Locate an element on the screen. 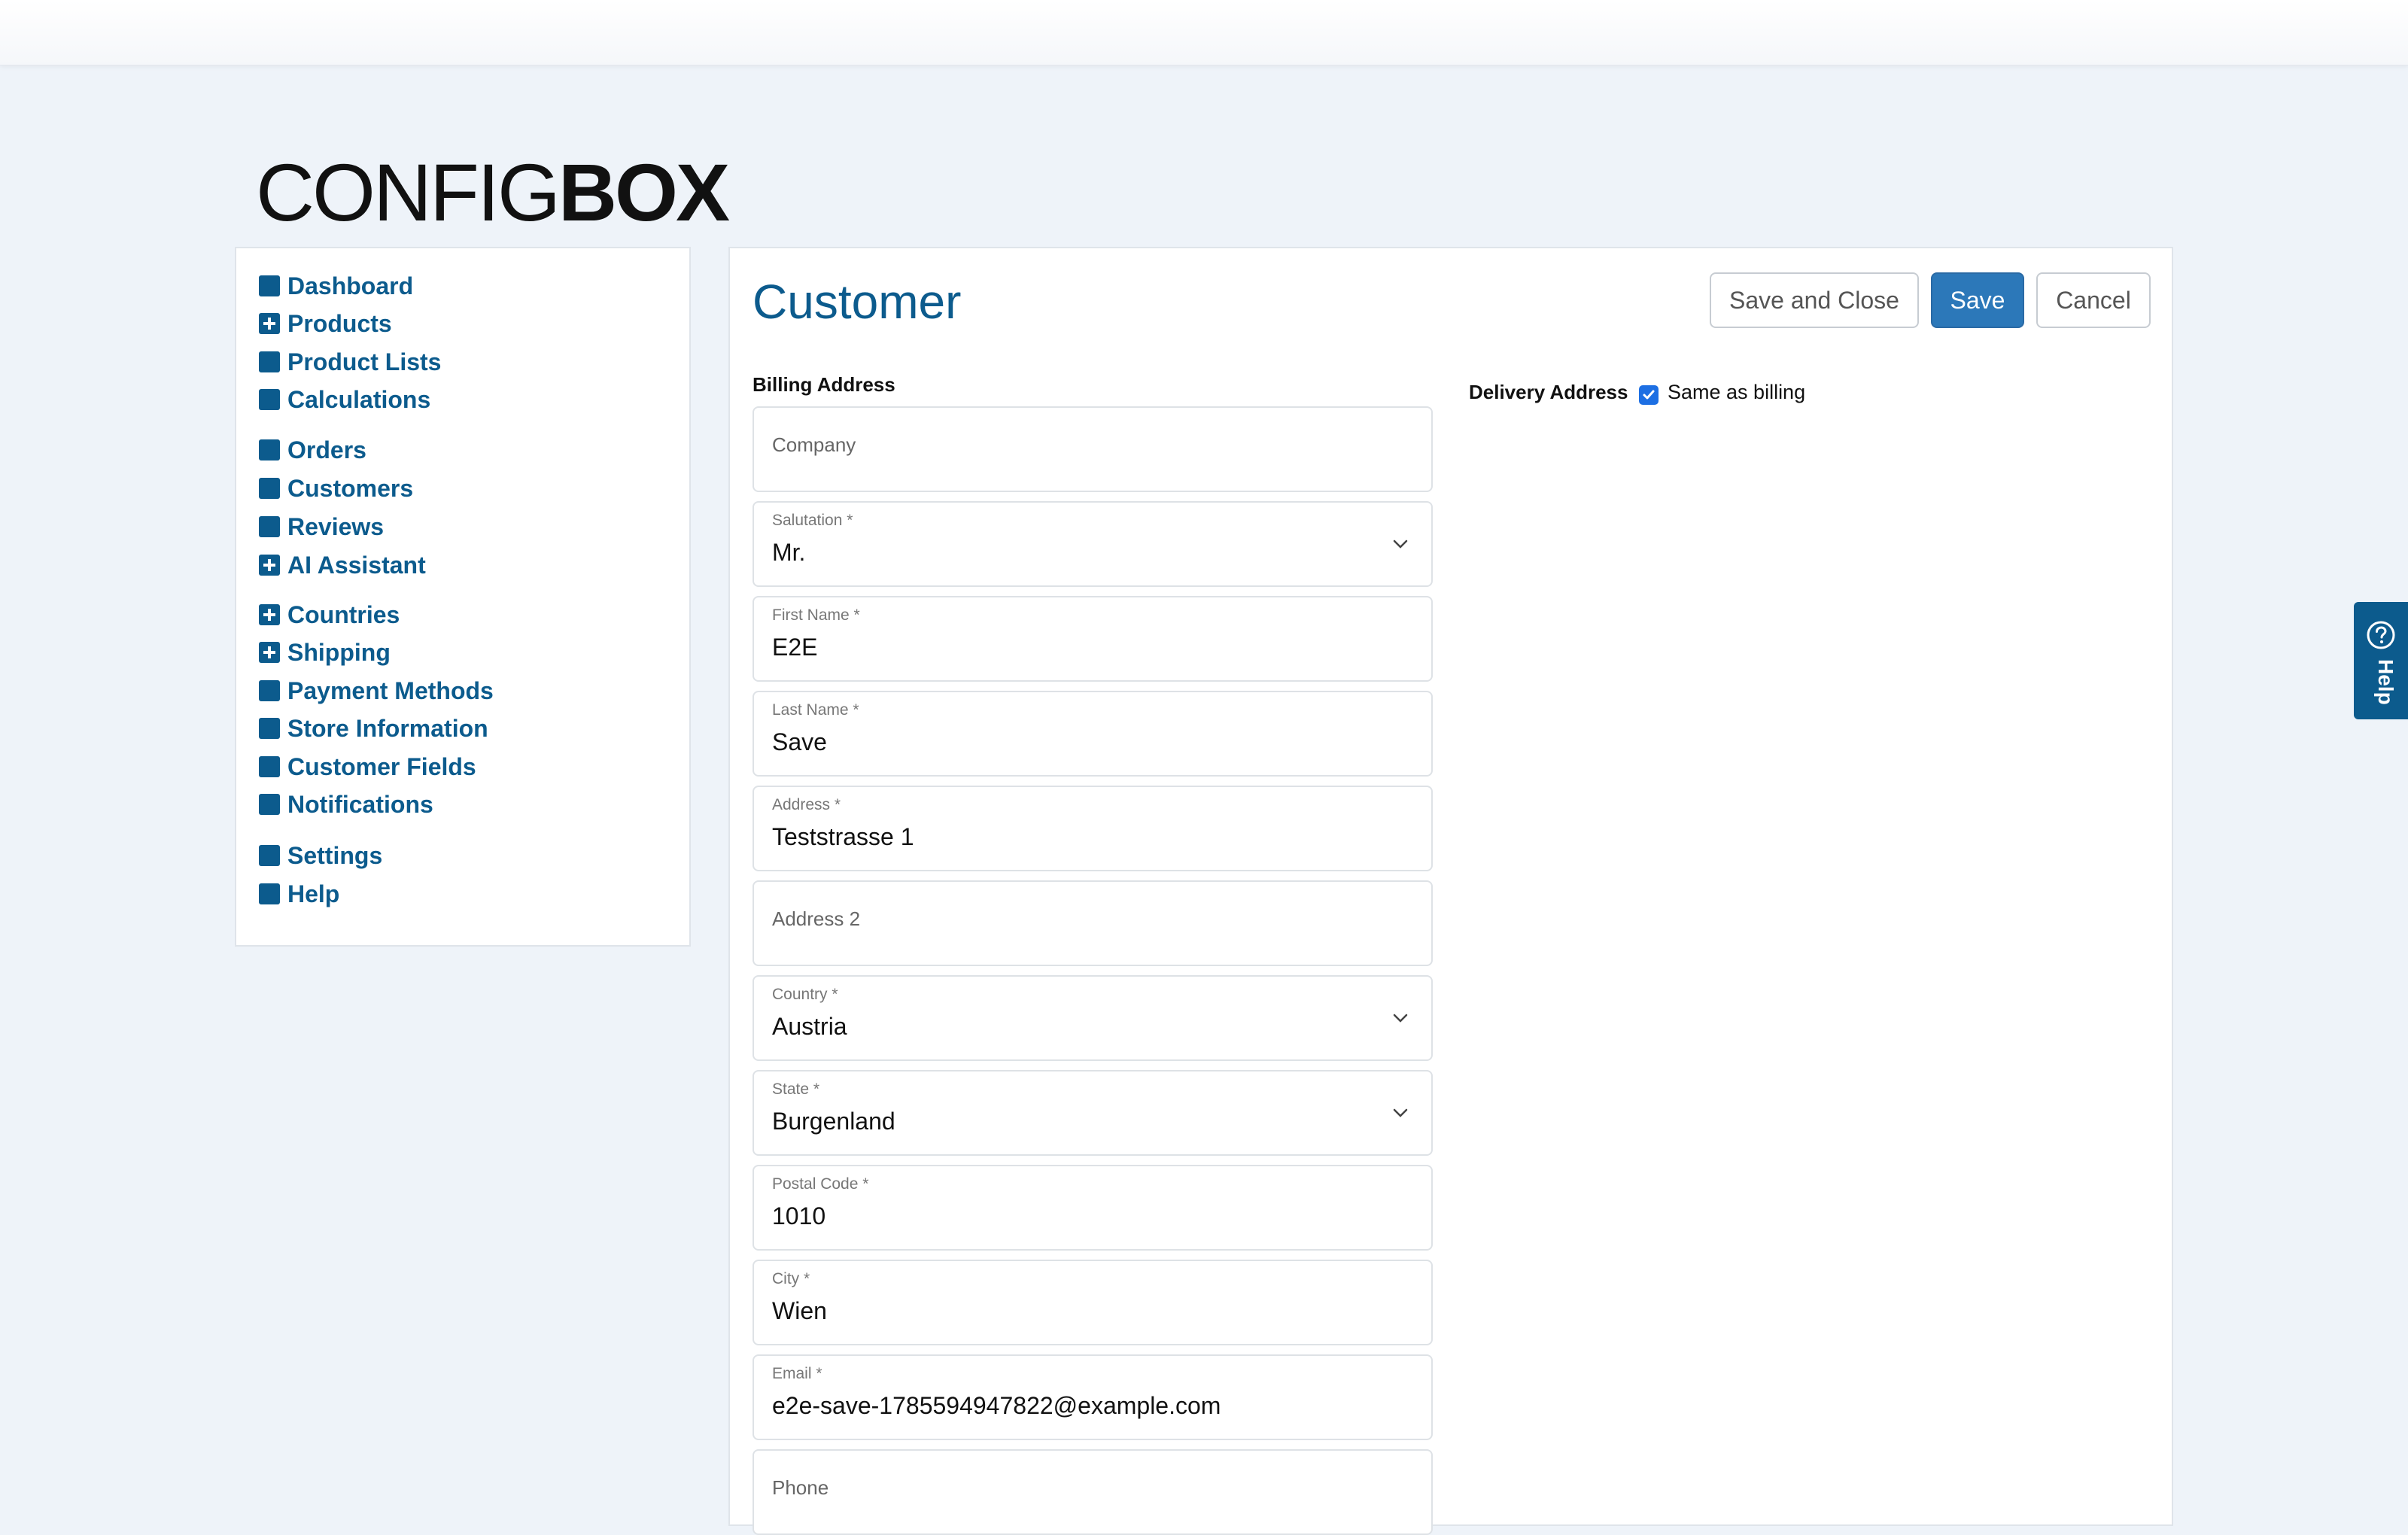 The height and width of the screenshot is (1535, 2408). sidebar-item-label: AI Assistant is located at coordinates (356, 565).